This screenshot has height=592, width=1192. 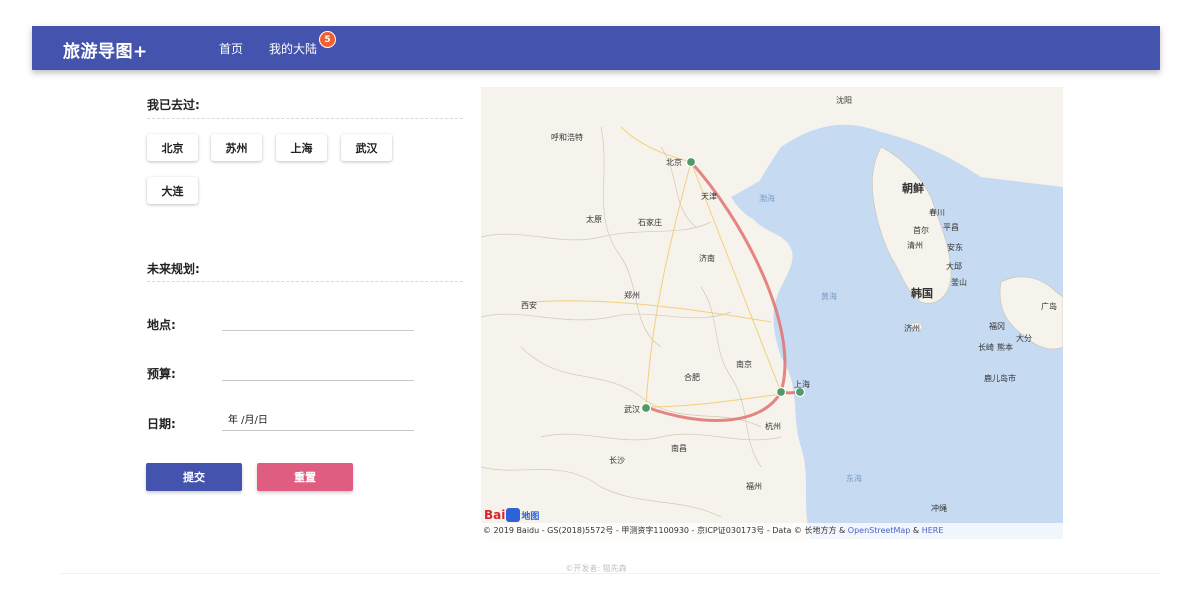 What do you see at coordinates (1024, 338) in the screenshot?
I see `map-label-oita: 大分` at bounding box center [1024, 338].